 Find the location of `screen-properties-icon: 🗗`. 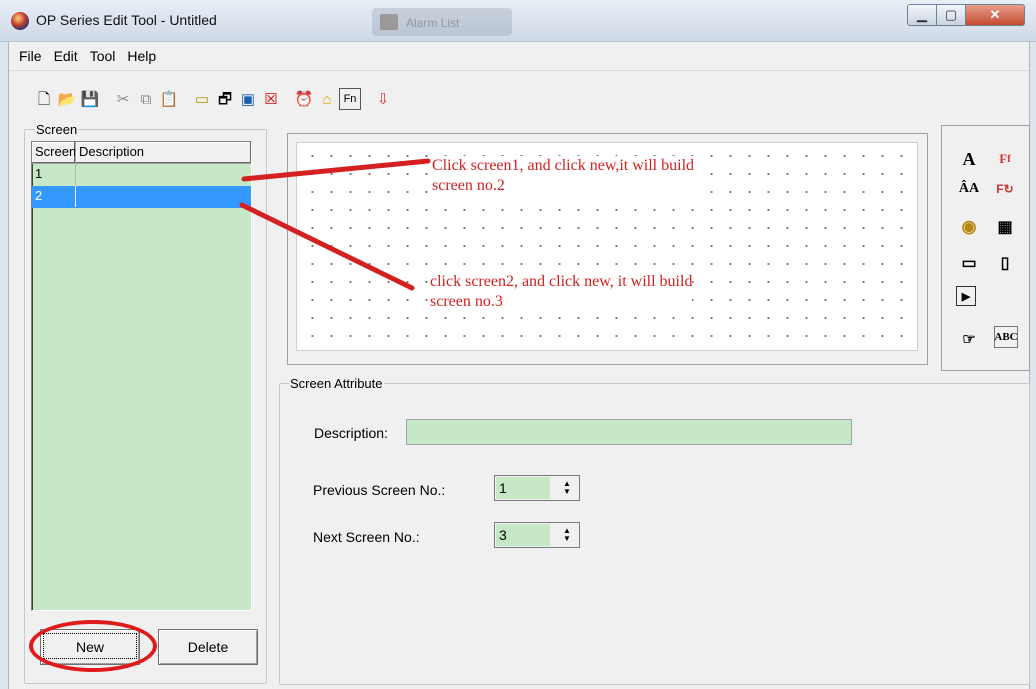

screen-properties-icon: 🗗 is located at coordinates (225, 99).